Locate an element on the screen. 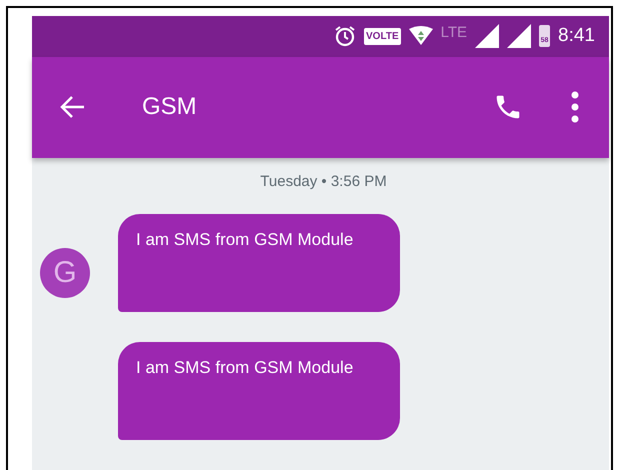  wifi-icon is located at coordinates (420, 36).